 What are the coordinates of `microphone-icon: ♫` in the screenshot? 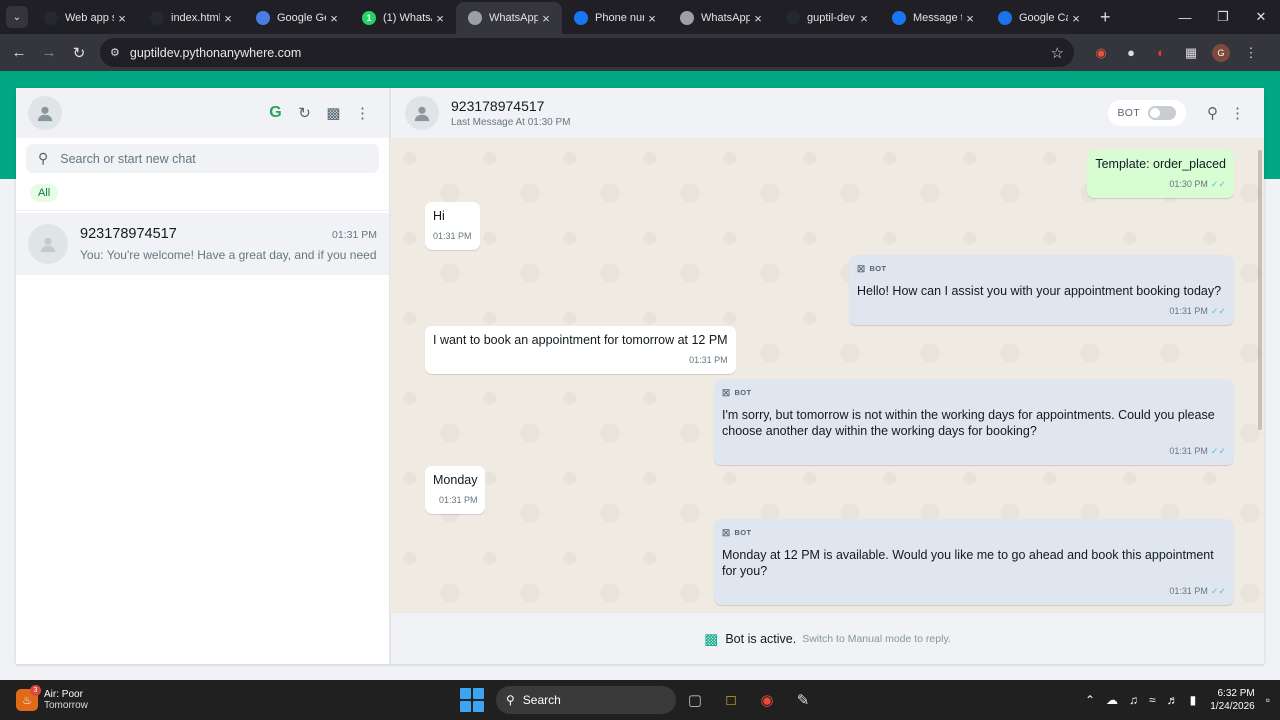 It's located at (1133, 700).